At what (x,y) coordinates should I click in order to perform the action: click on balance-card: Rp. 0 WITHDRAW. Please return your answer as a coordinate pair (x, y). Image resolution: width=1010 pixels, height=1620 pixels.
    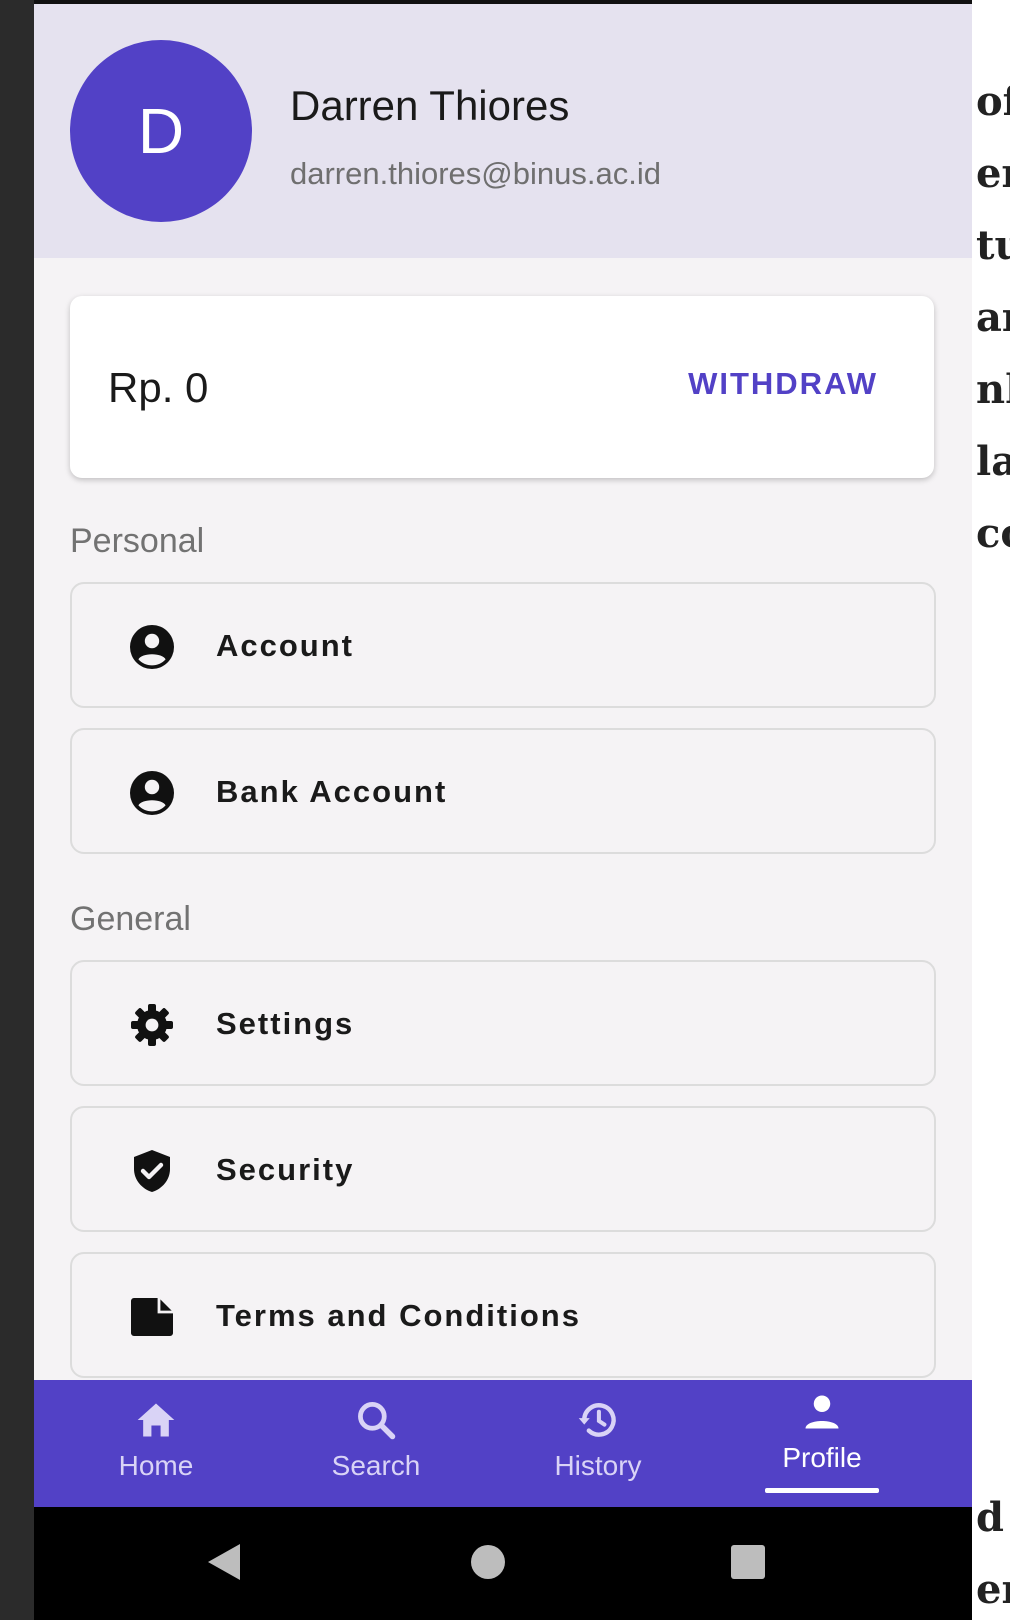
    Looking at the image, I should click on (502, 387).